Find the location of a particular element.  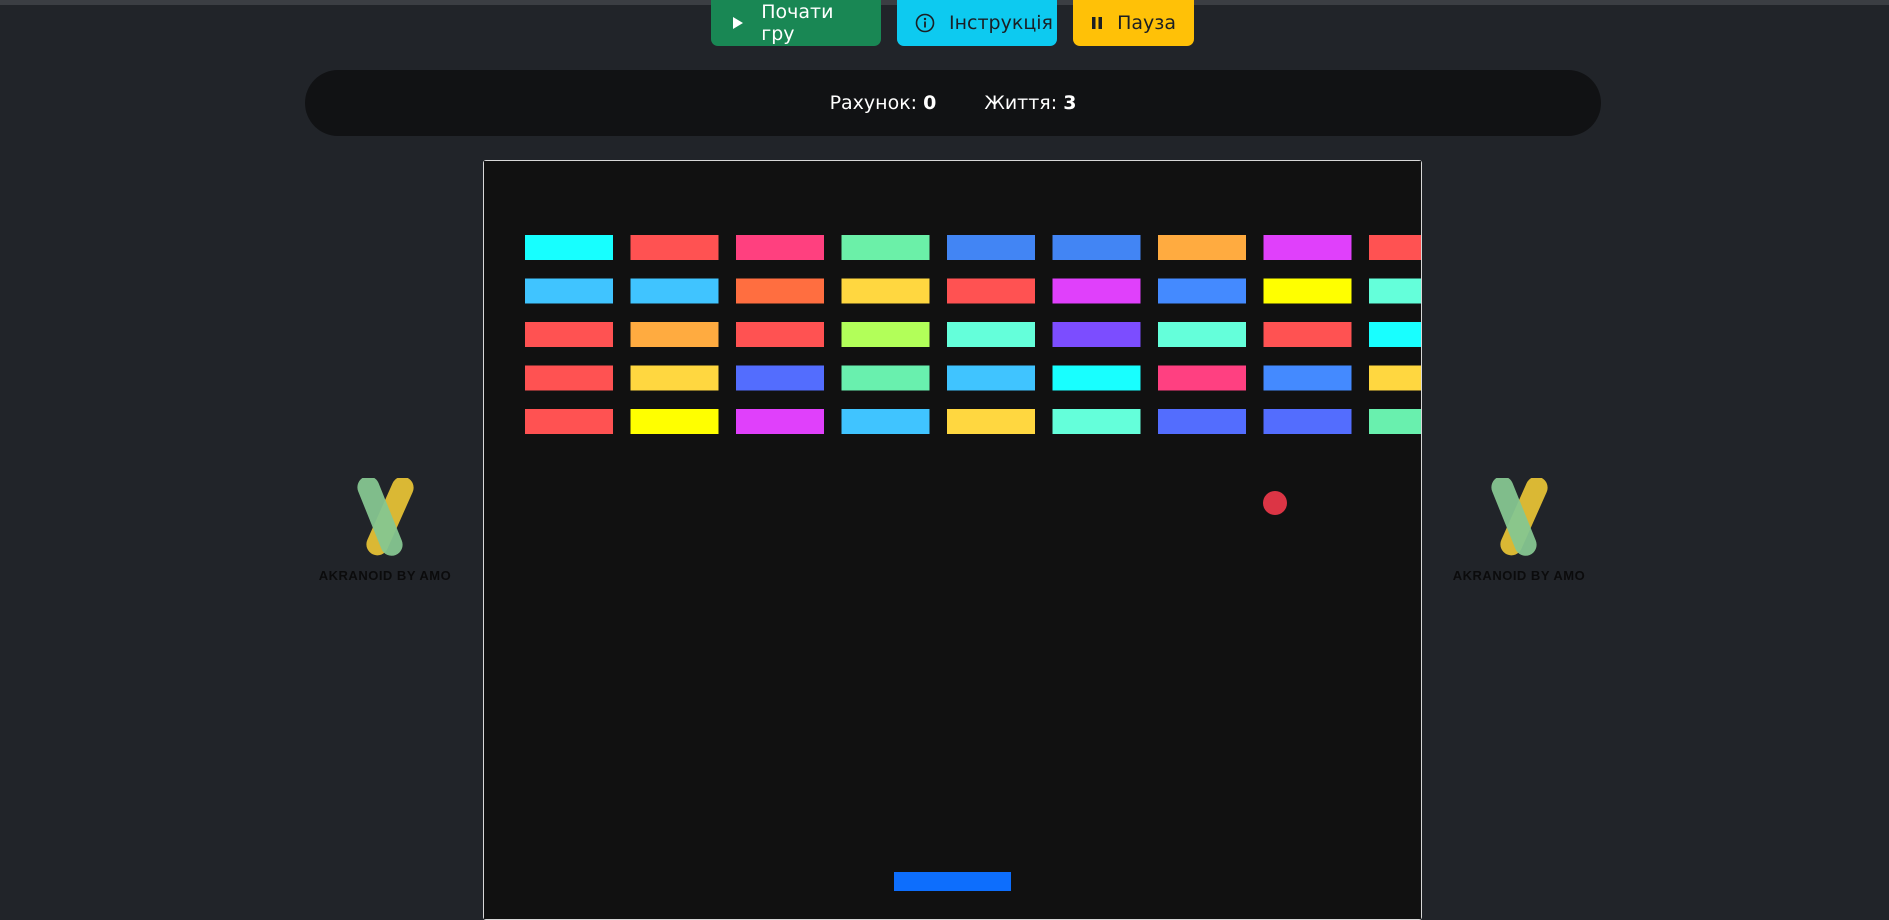

pause-icon is located at coordinates (1097, 23).